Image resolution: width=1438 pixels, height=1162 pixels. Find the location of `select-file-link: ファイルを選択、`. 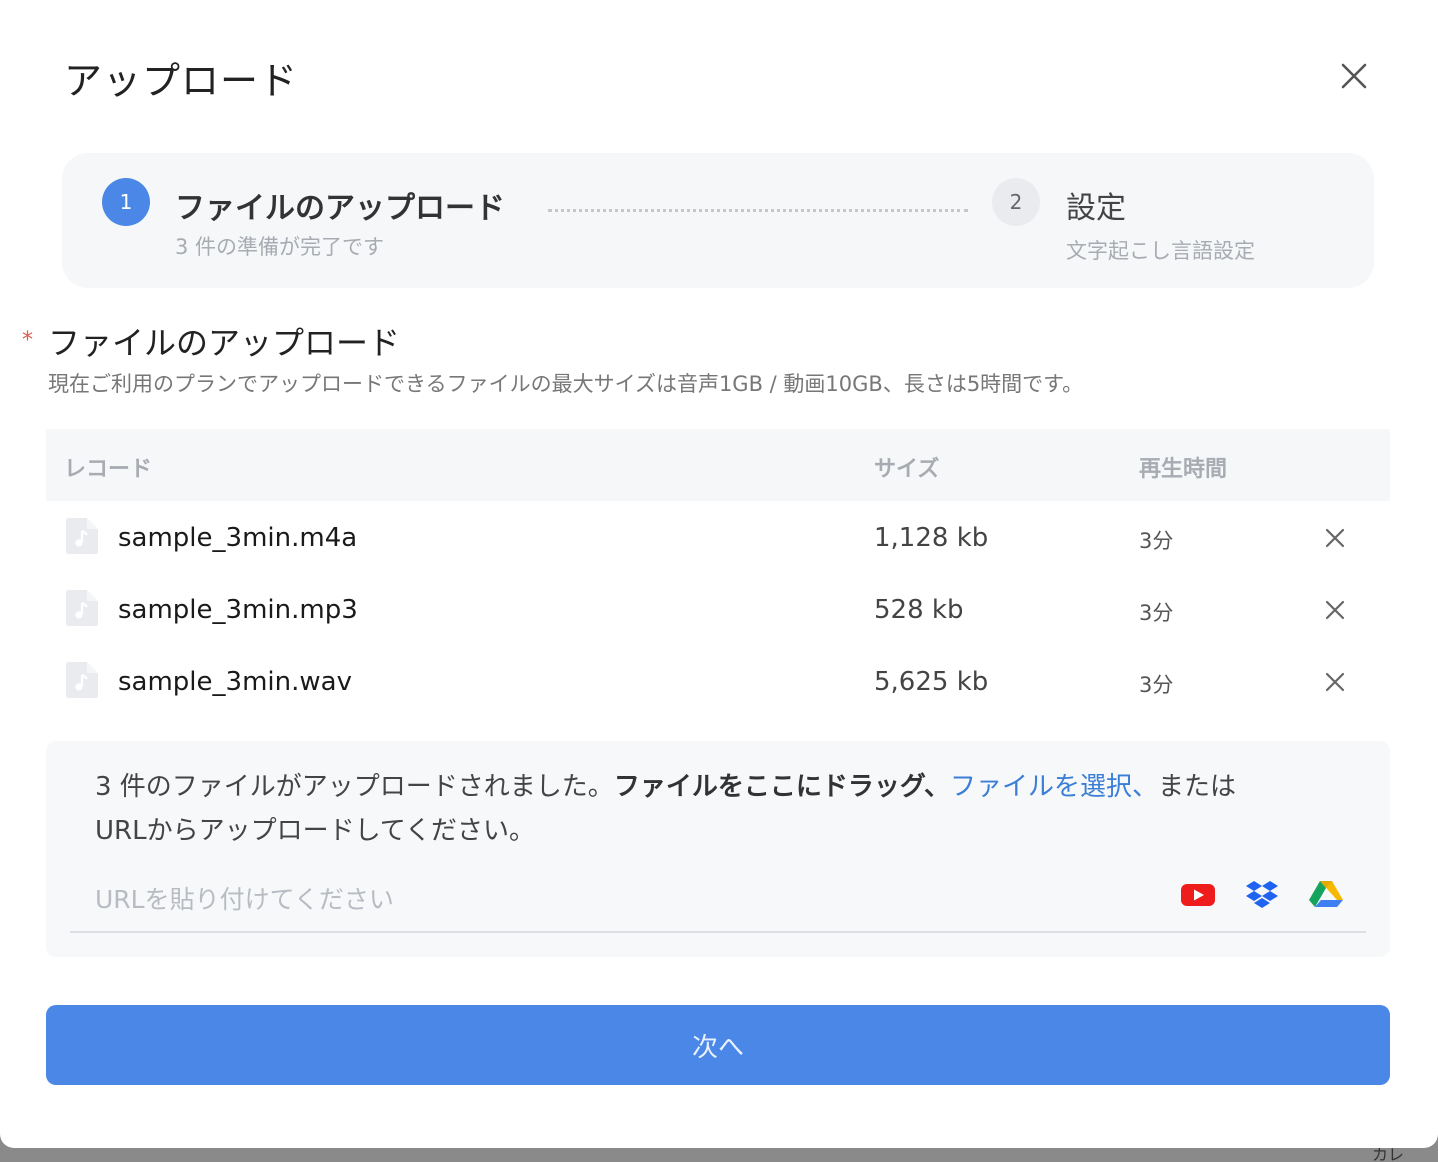

select-file-link: ファイルを選択、 is located at coordinates (1054, 787).